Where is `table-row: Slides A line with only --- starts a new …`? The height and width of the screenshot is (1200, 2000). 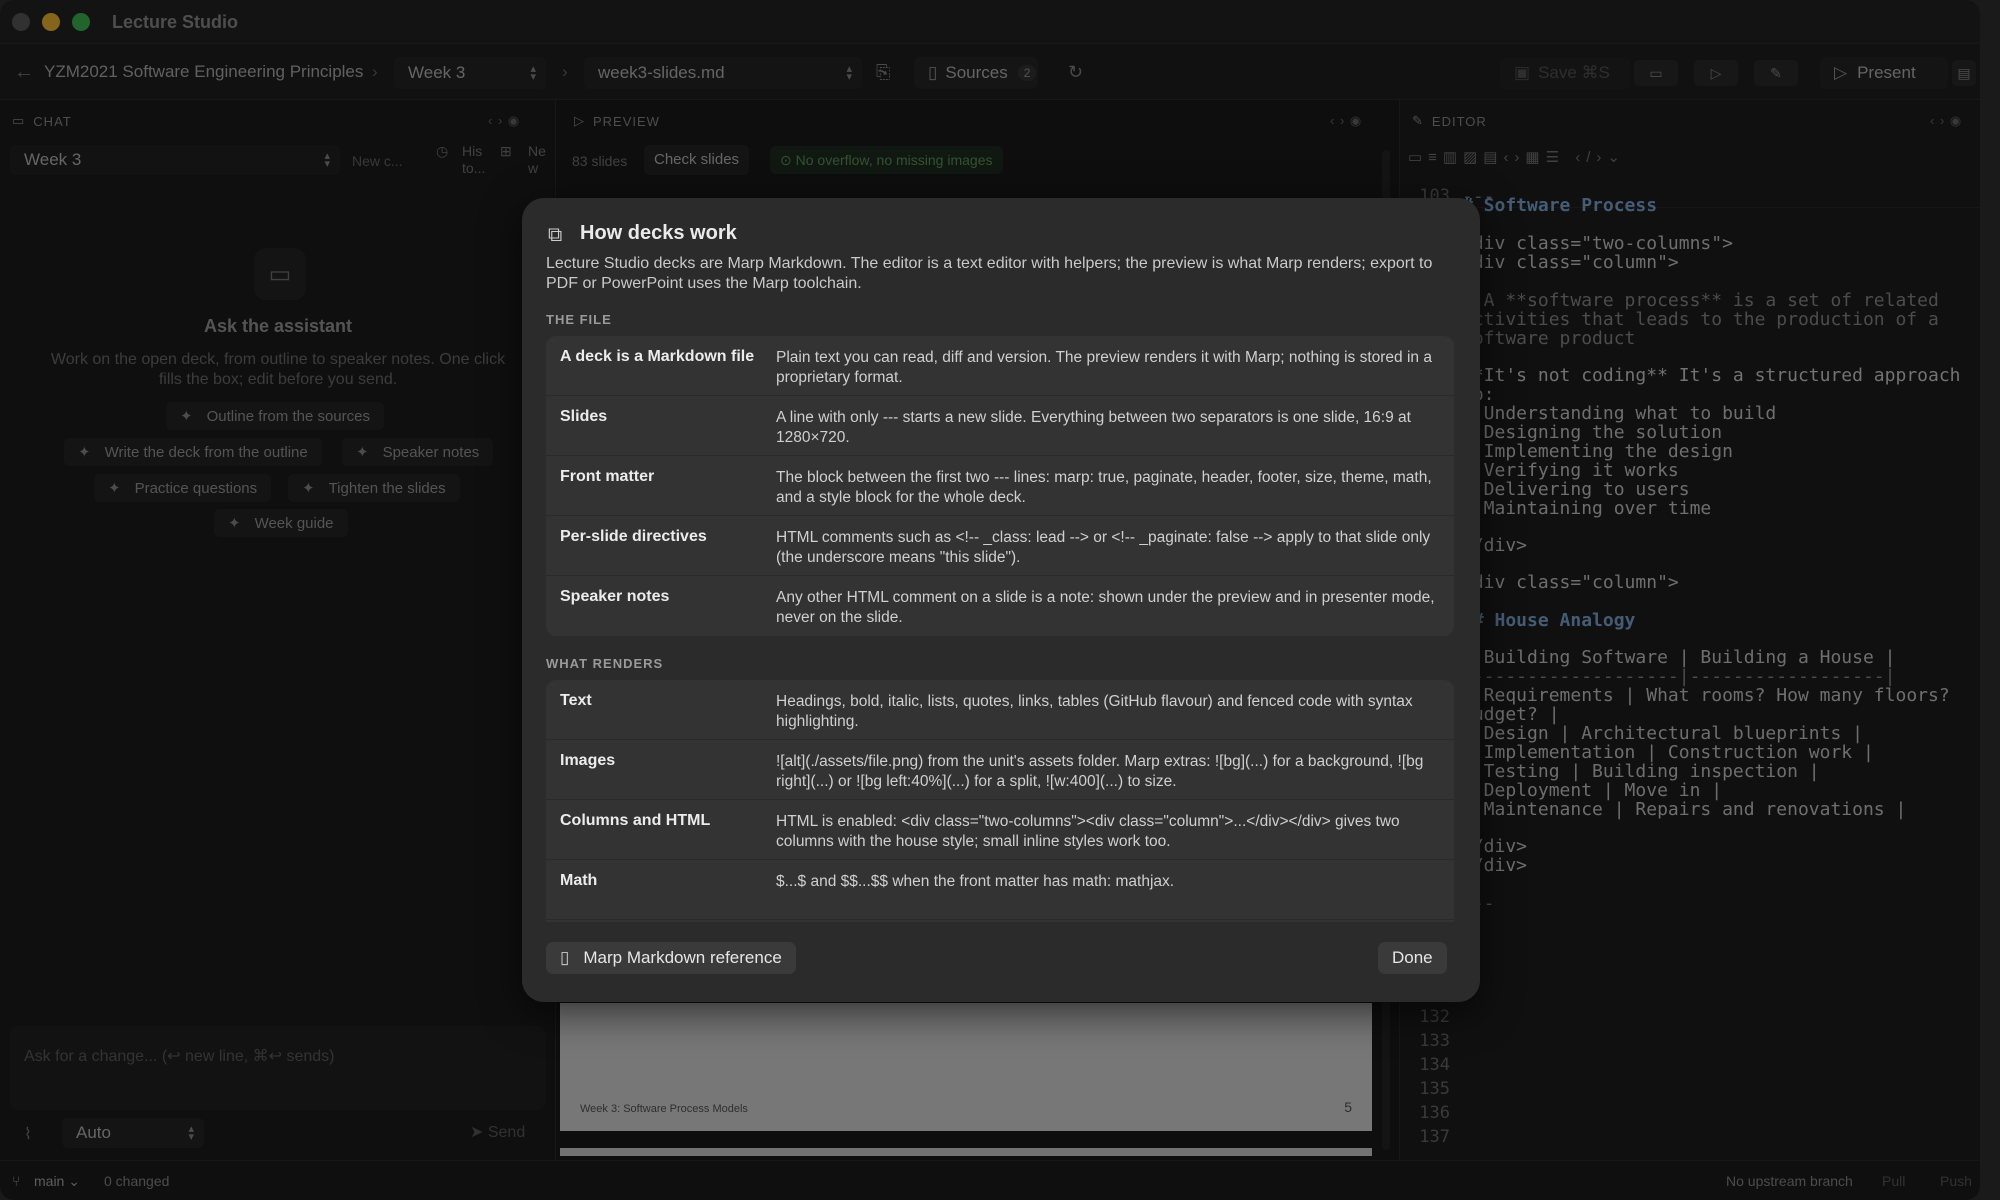
table-row: Slides A line with only --- starts a new … is located at coordinates (1000, 426).